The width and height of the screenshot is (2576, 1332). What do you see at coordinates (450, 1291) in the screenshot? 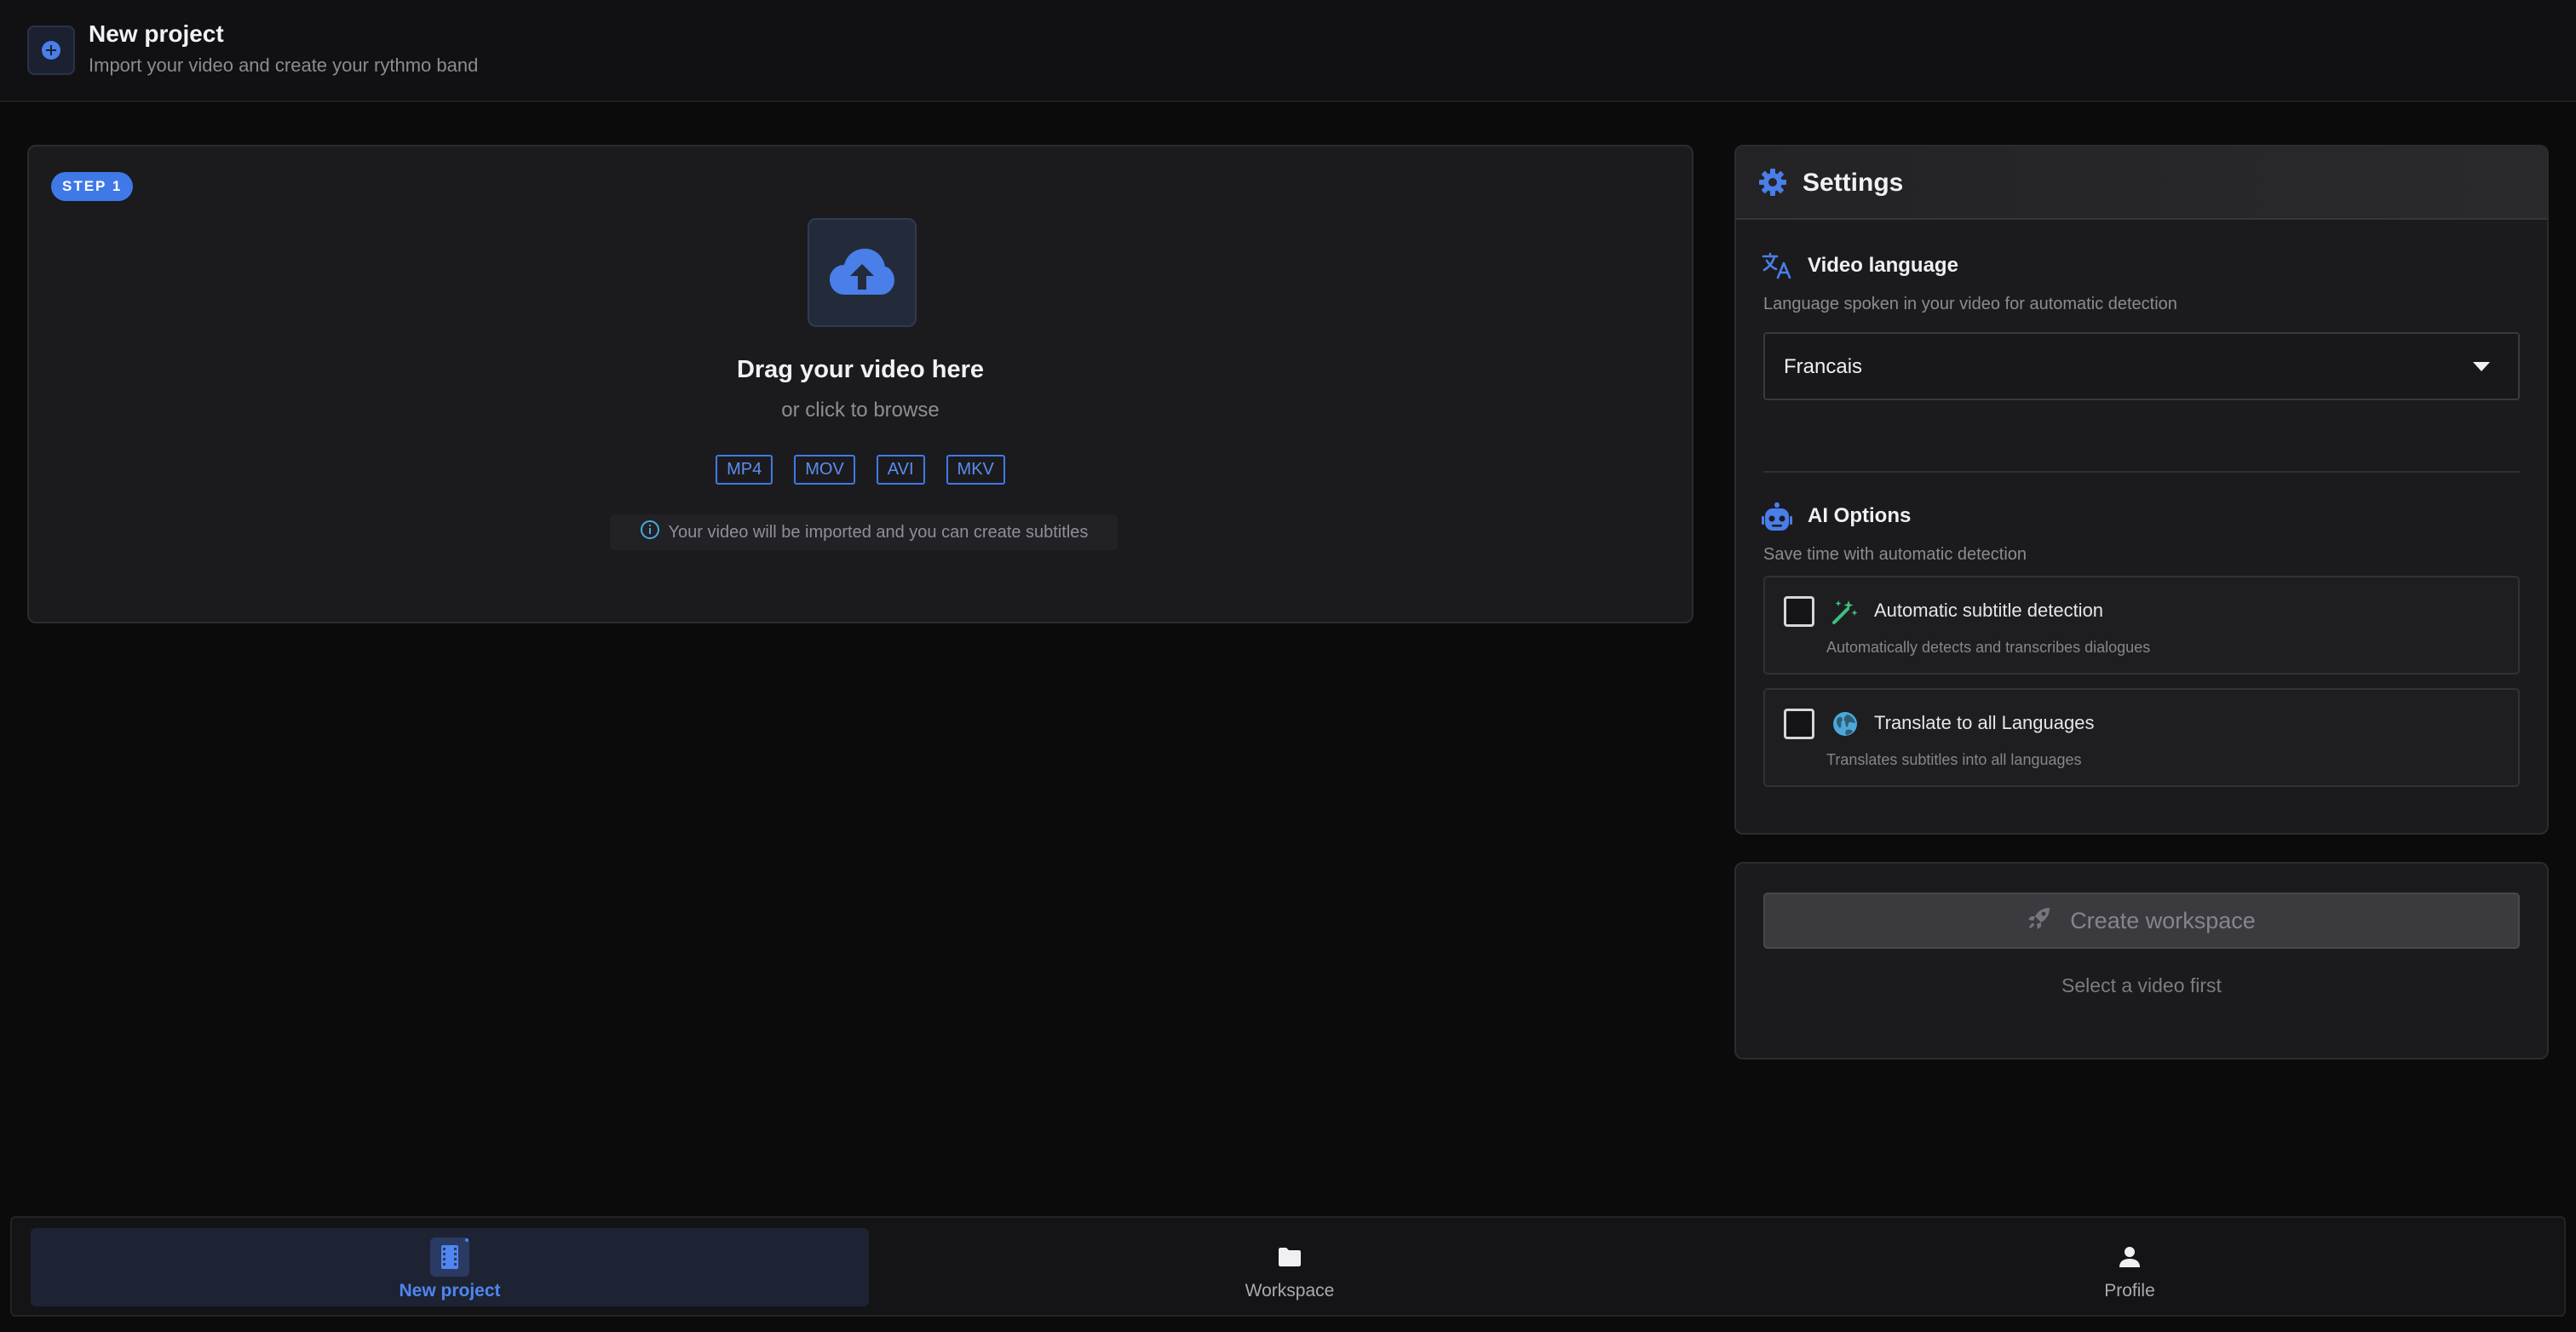
I see `nav-label: New project` at bounding box center [450, 1291].